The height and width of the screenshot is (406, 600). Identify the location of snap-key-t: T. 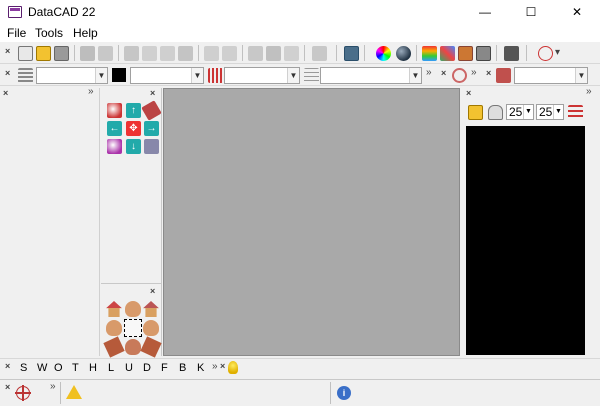
(75, 368).